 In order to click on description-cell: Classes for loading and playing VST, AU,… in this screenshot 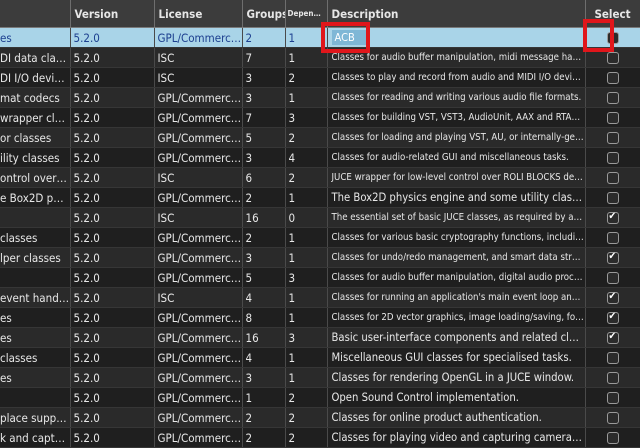, I will do `click(456, 137)`.